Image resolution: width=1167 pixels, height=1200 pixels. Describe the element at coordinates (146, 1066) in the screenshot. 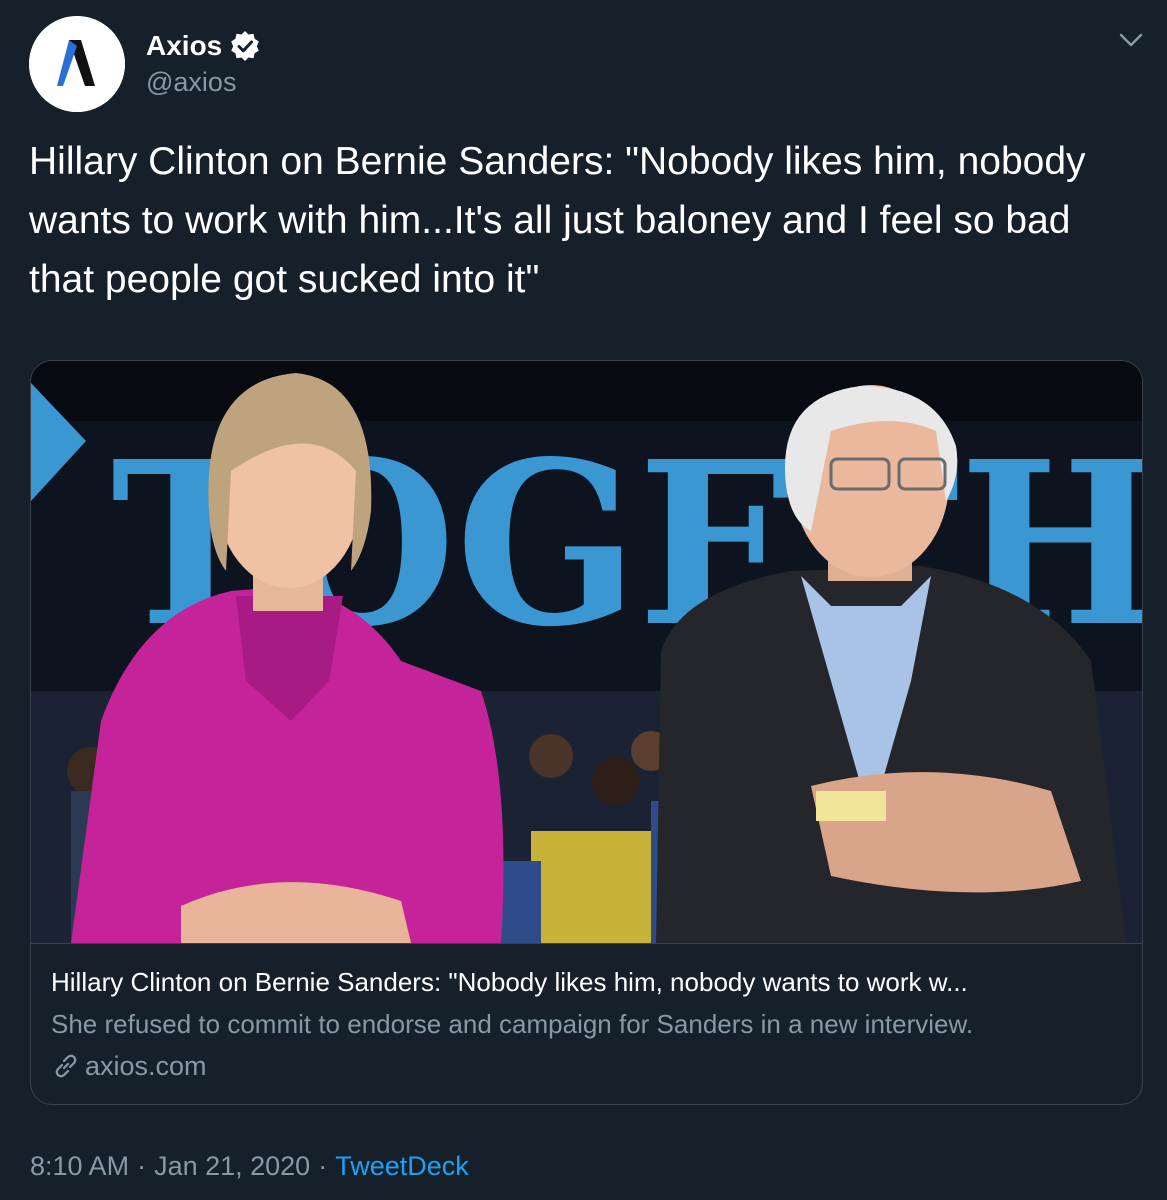

I see `card-domain: axios.com` at that location.